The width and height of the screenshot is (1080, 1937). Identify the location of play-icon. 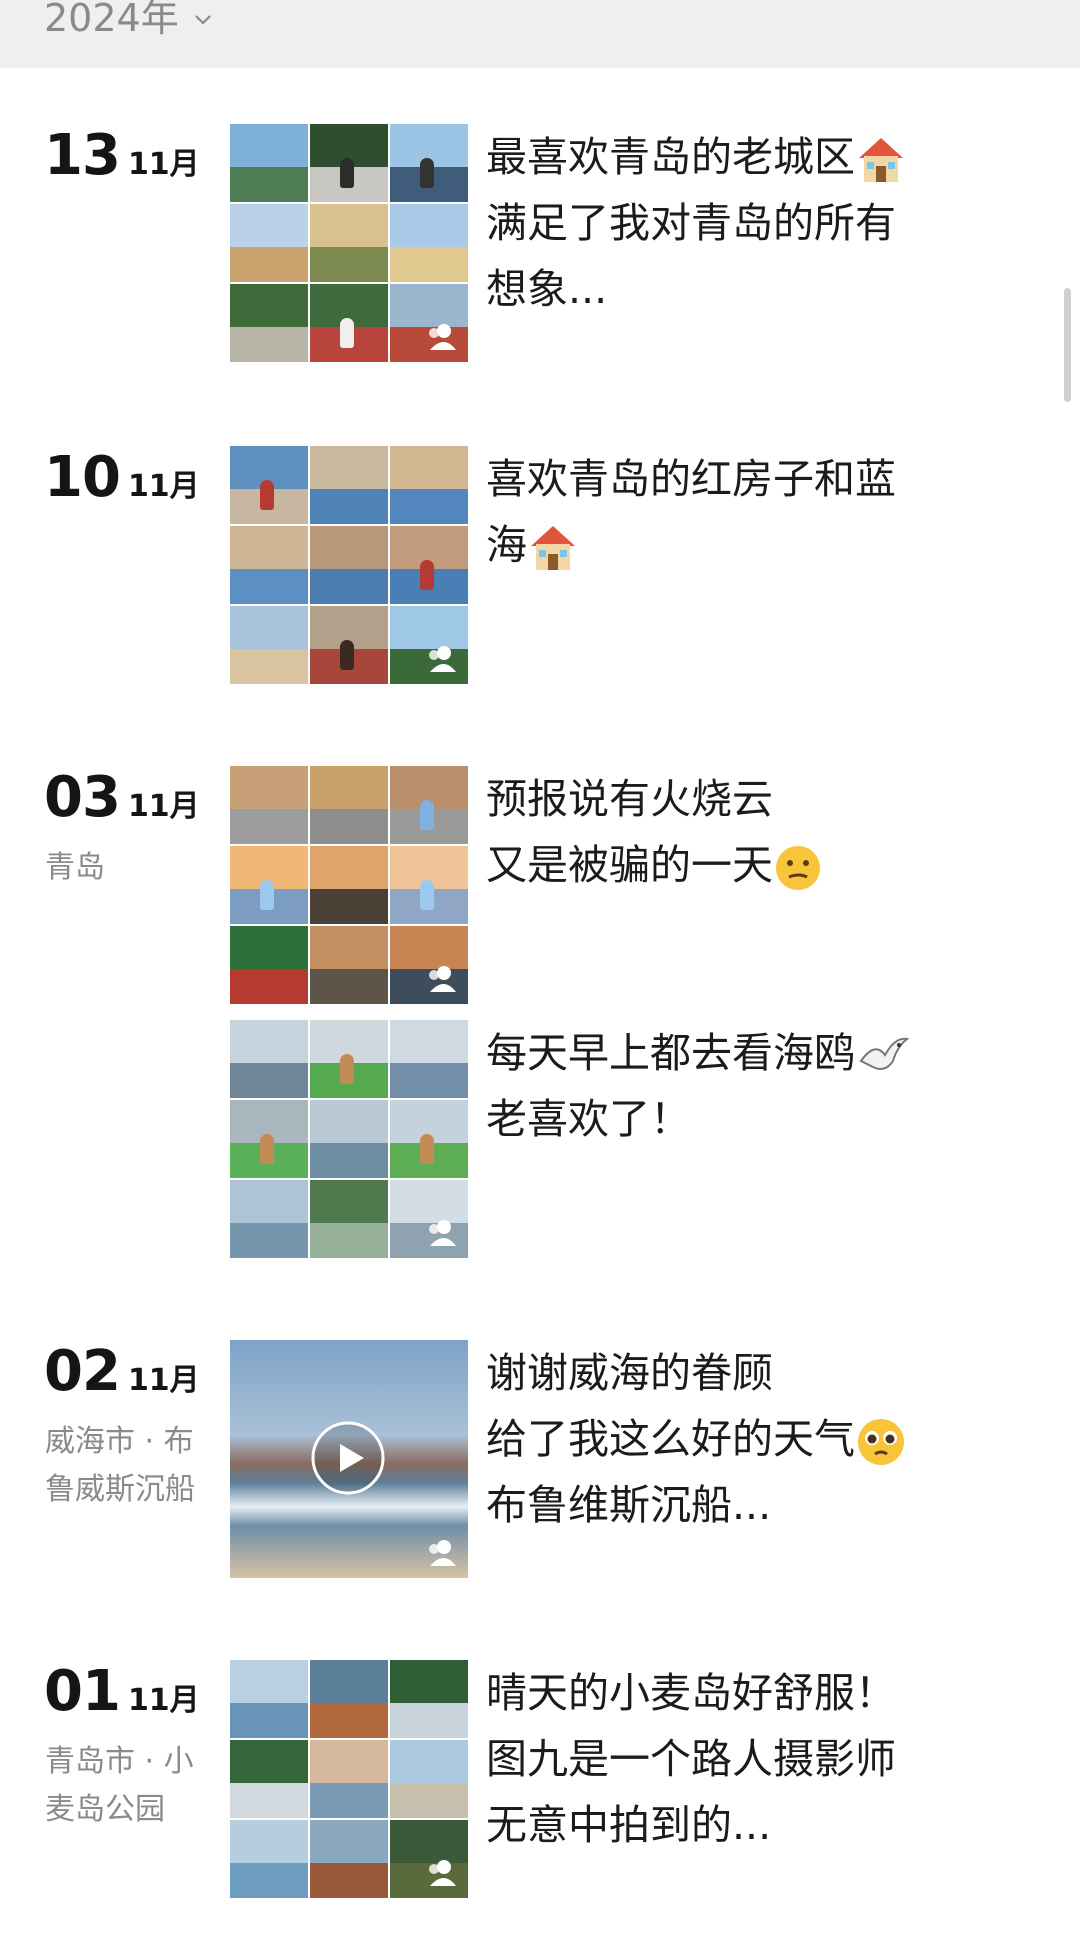
(348, 1458).